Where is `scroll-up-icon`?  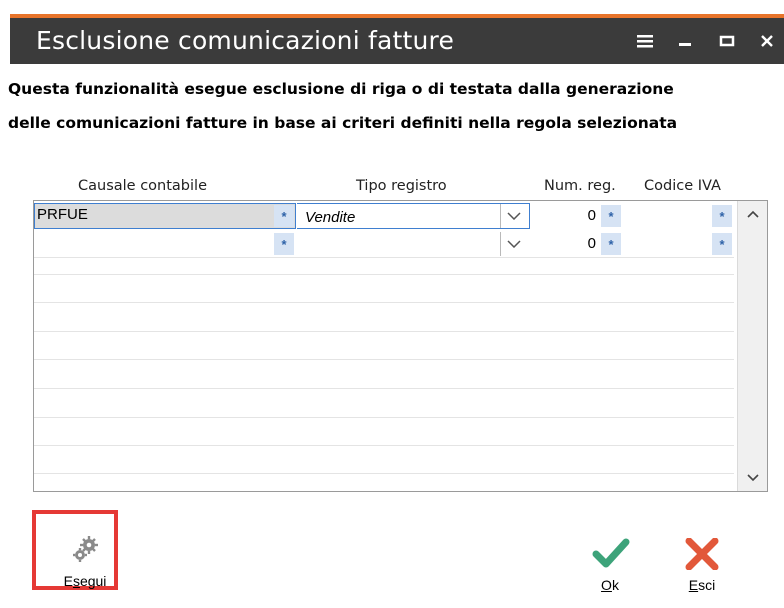 scroll-up-icon is located at coordinates (752, 214).